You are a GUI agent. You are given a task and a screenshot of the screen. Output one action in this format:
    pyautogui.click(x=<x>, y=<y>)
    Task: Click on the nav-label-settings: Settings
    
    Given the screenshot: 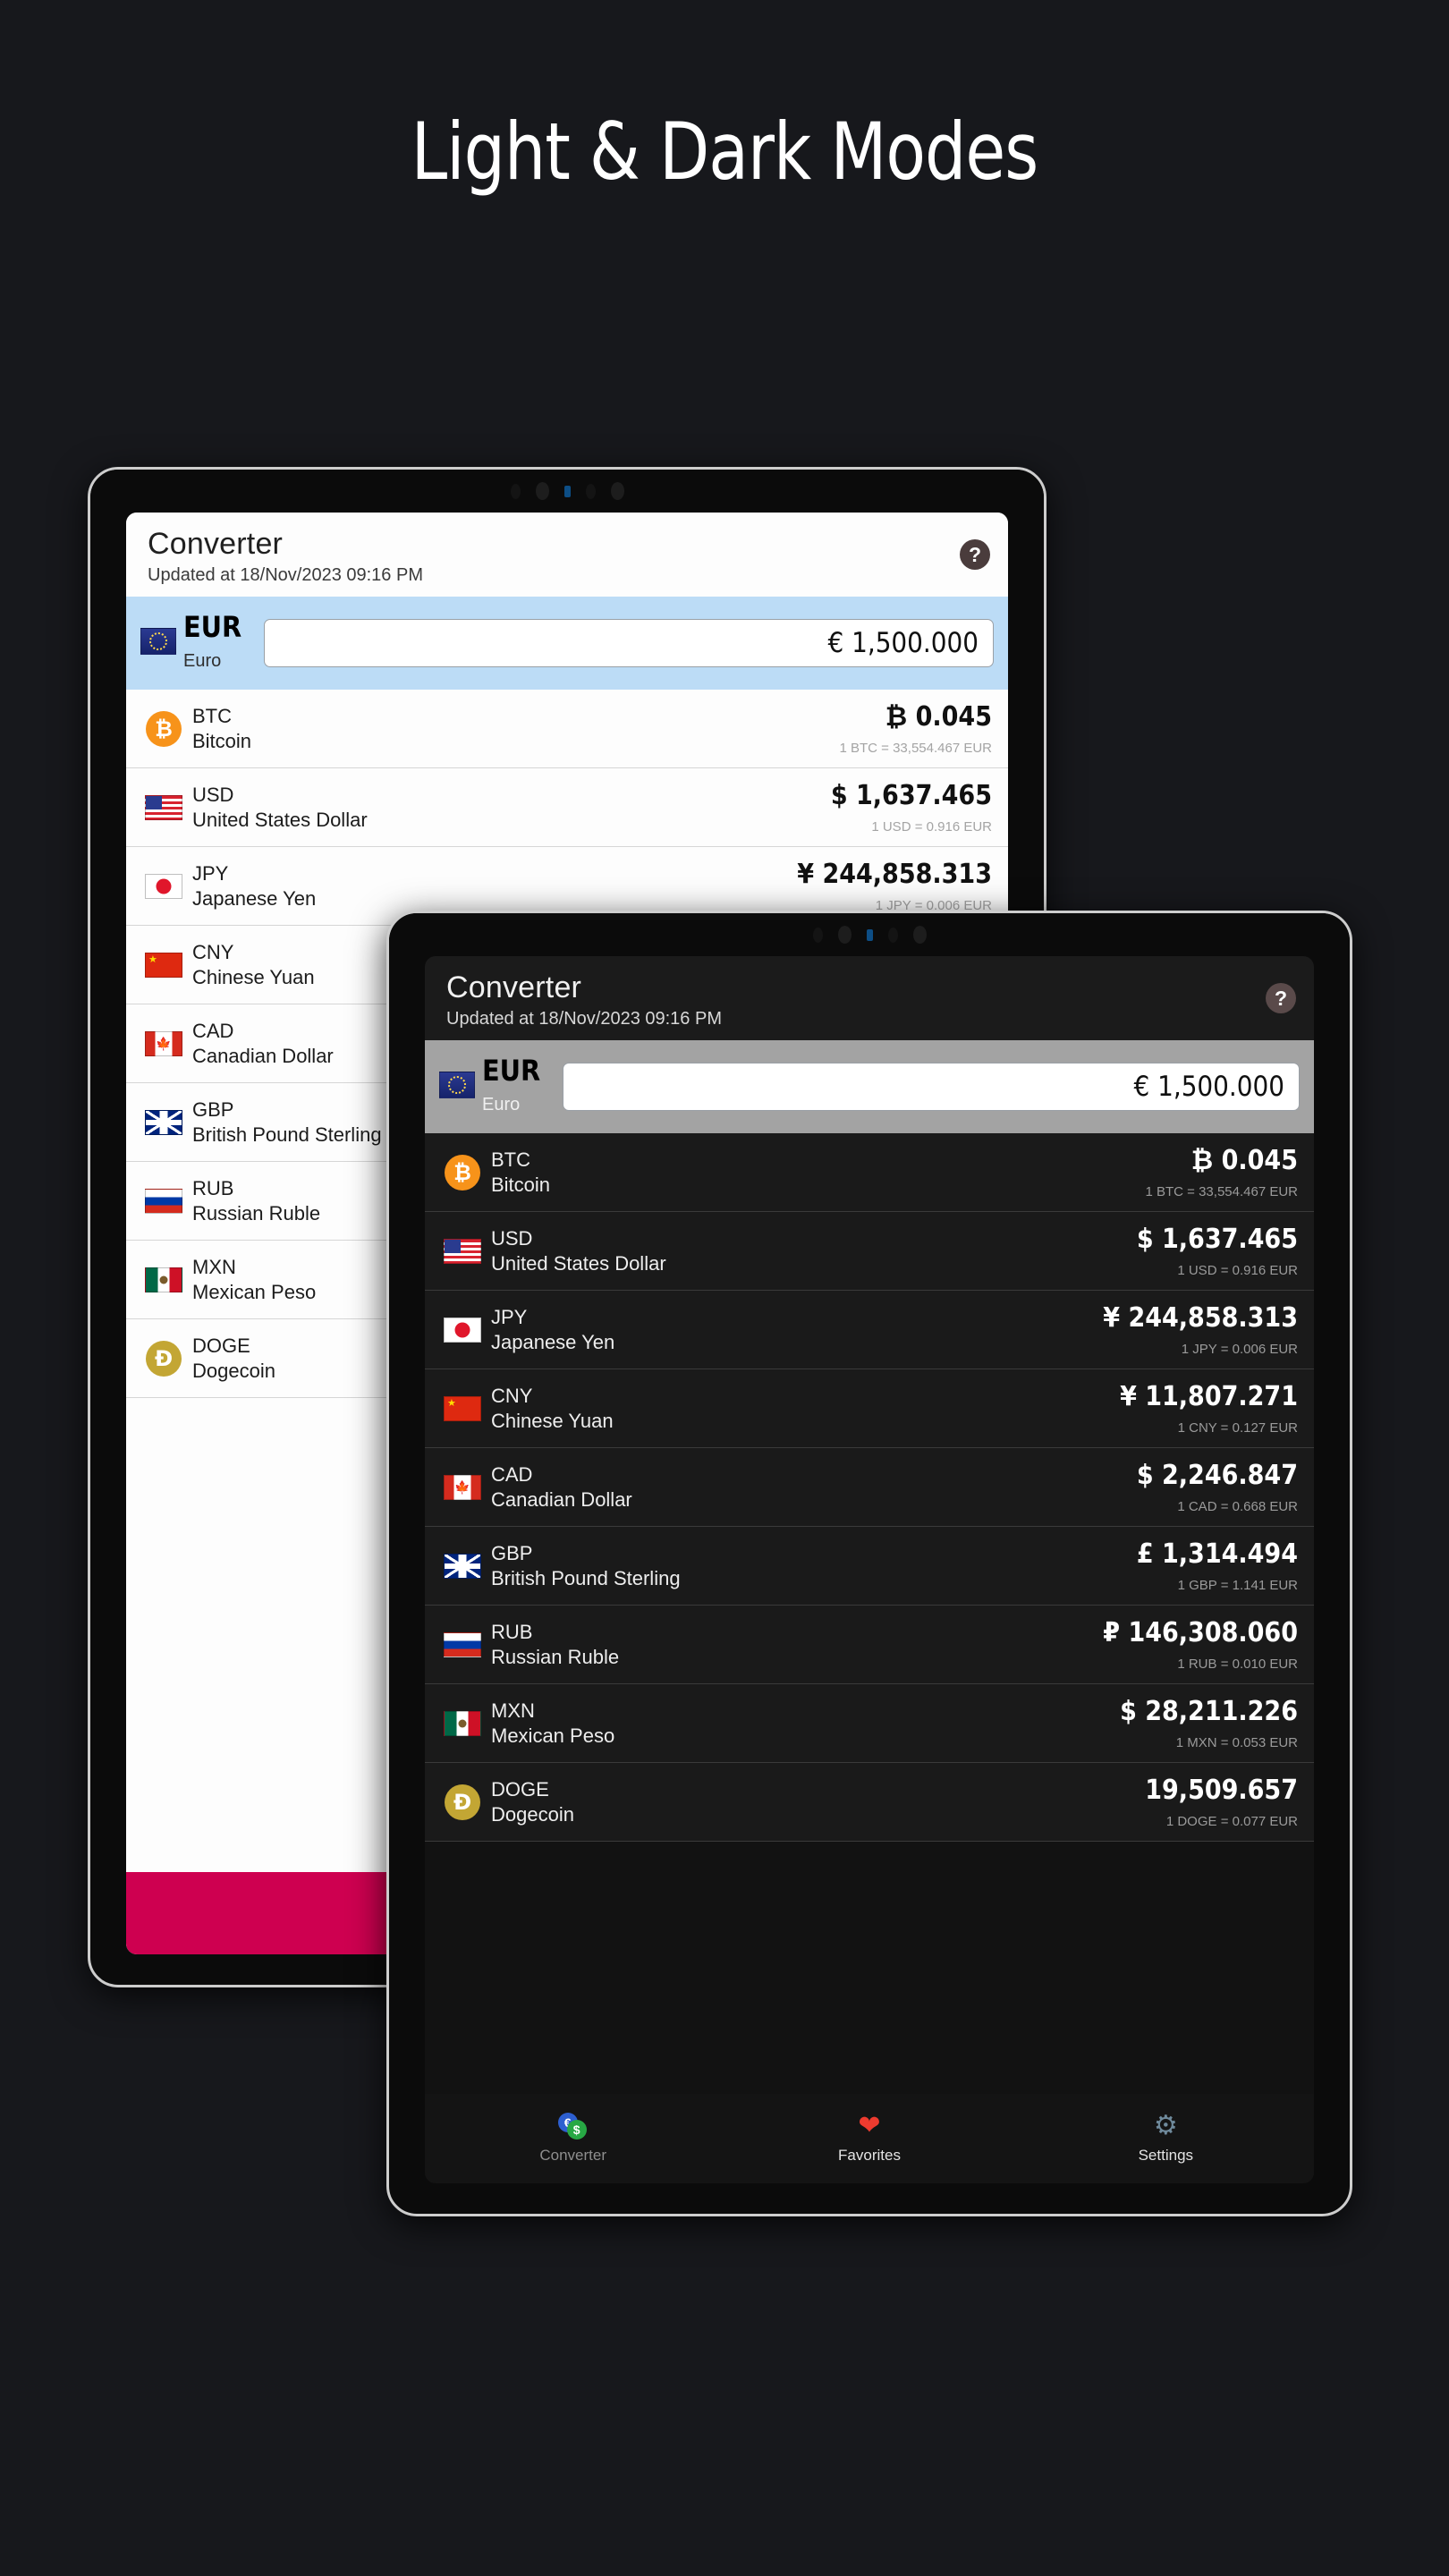 What is the action you would take?
    pyautogui.click(x=1166, y=2155)
    